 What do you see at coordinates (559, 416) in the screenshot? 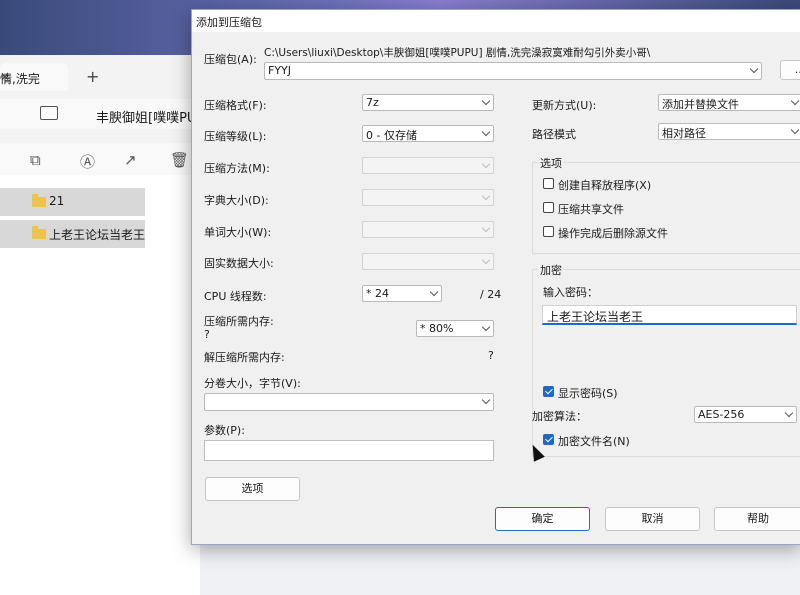
I see `encryption-method-label: 加密算法：` at bounding box center [559, 416].